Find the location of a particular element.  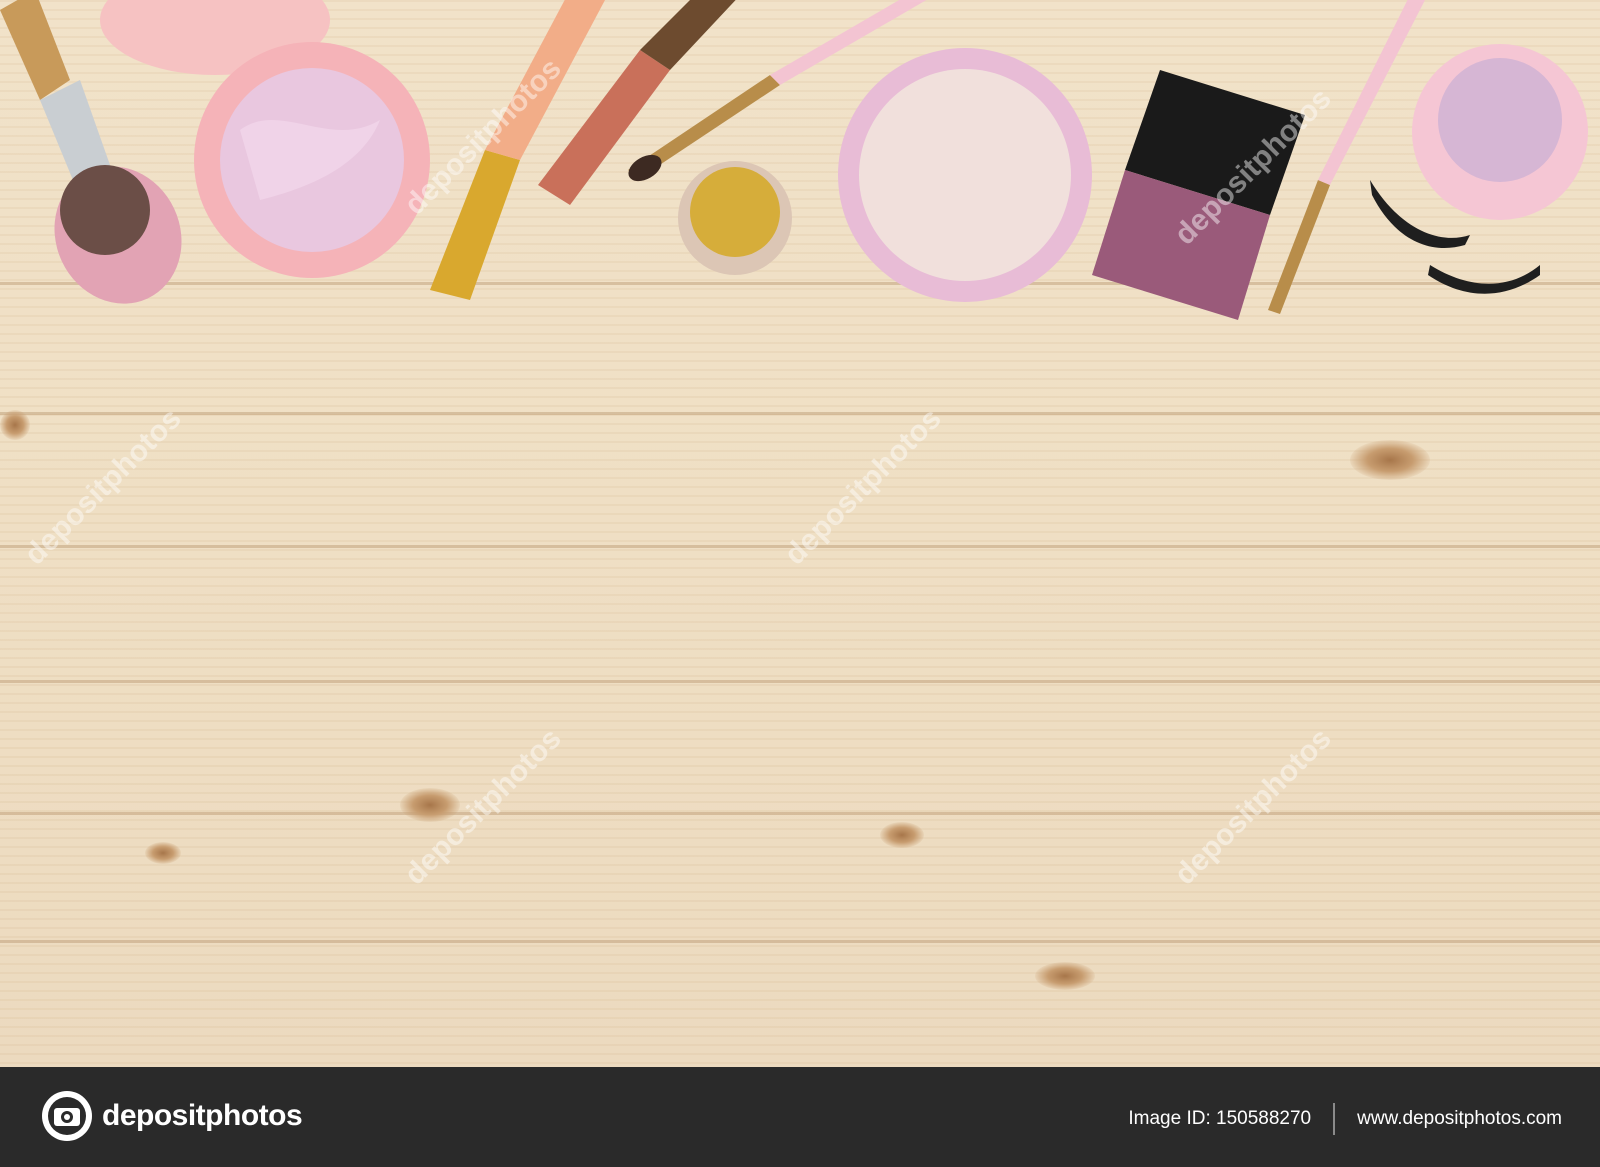

gold-eyeshadow-pot is located at coordinates (735, 218).